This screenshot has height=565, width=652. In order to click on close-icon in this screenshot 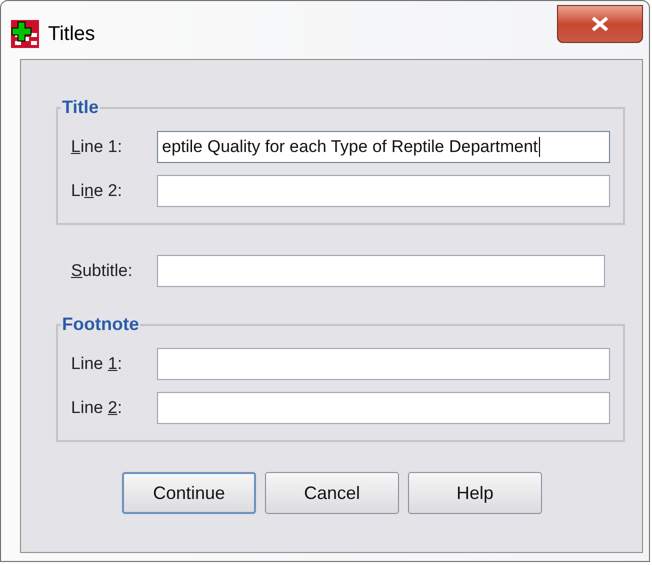, I will do `click(600, 24)`.